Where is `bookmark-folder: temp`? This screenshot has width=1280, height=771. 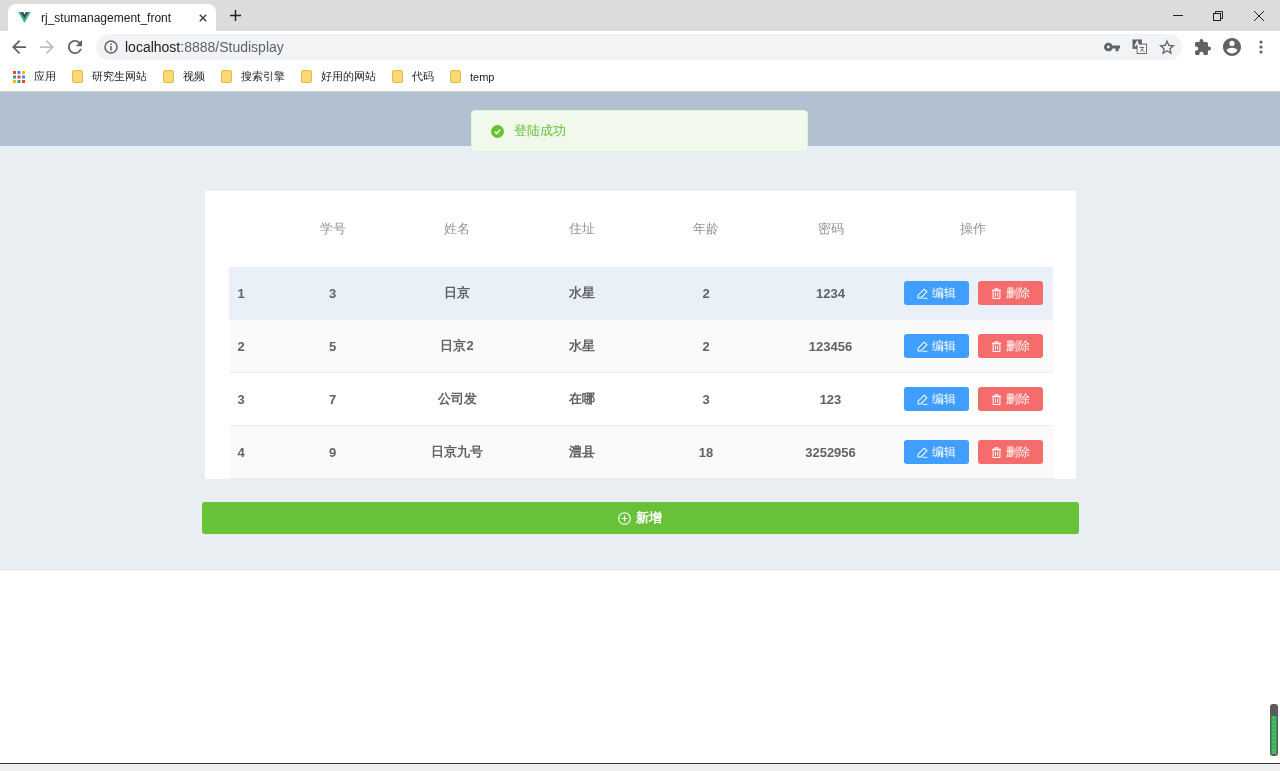
bookmark-folder: temp is located at coordinates (472, 76).